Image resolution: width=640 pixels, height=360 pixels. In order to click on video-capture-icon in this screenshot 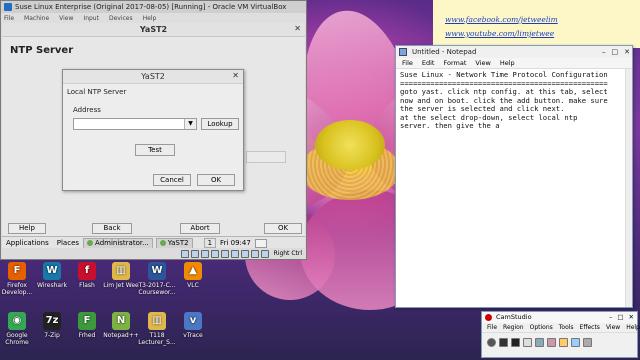, I will do `click(254, 253)`.